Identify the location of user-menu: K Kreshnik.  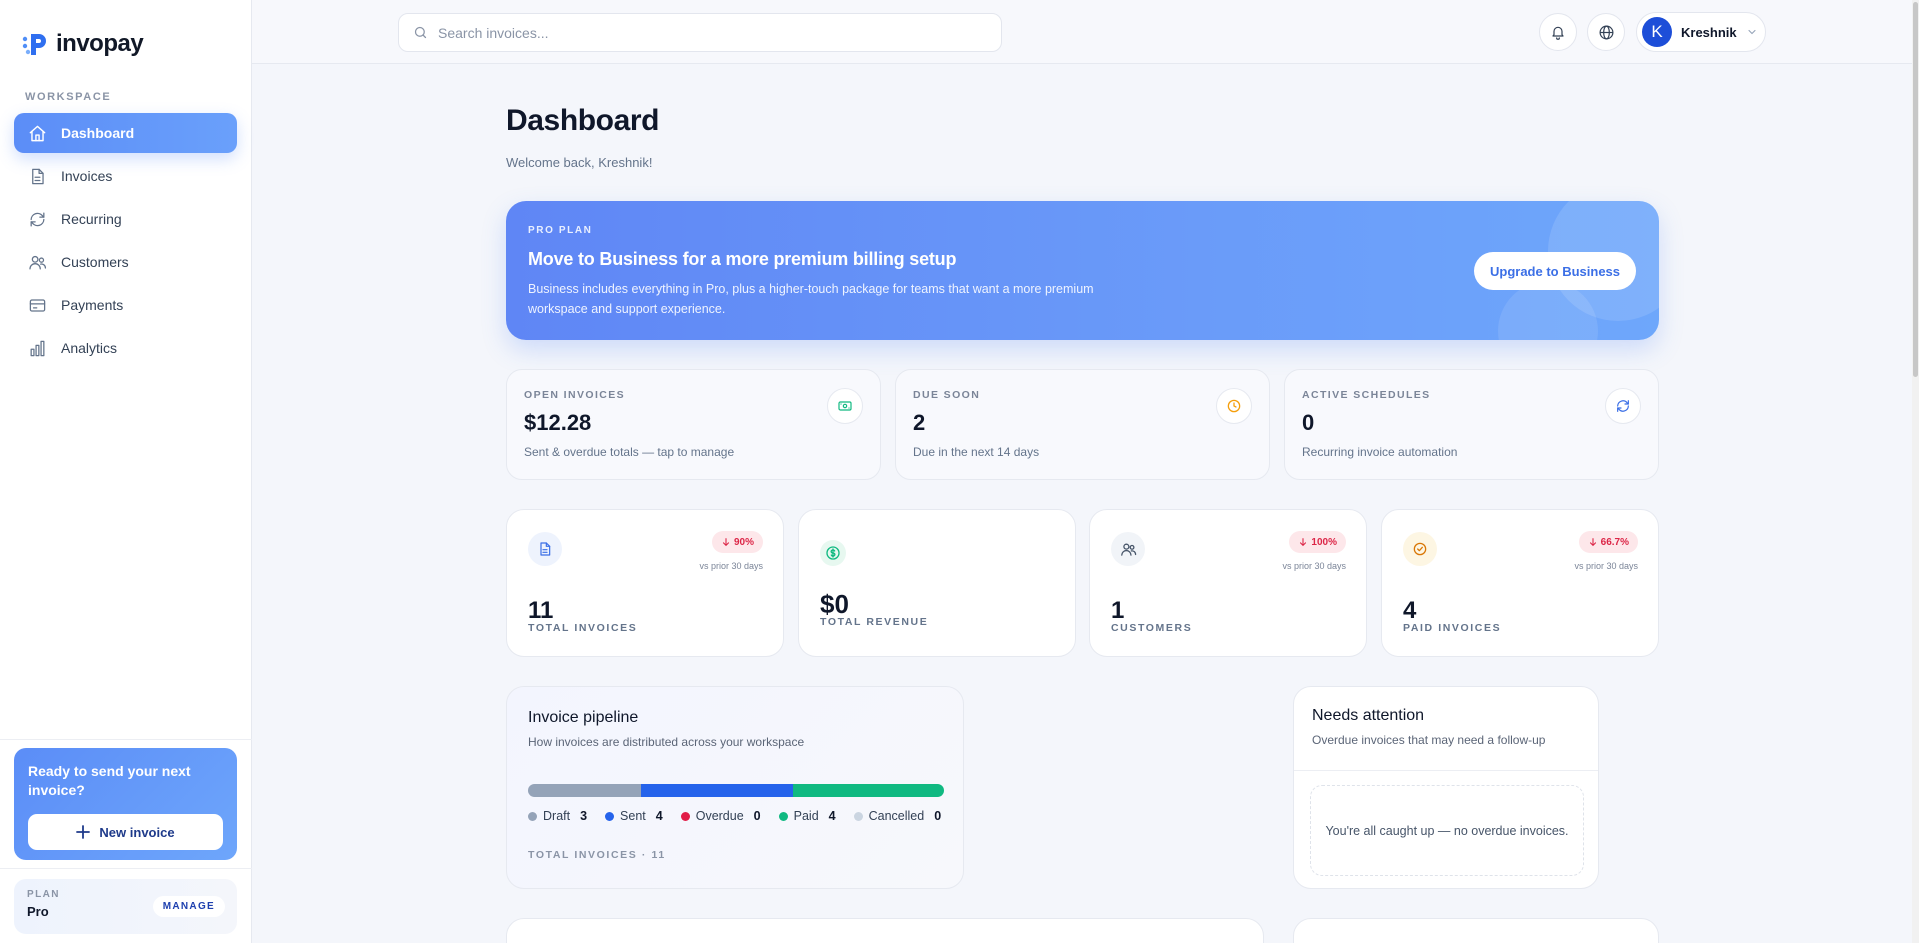
(1701, 32).